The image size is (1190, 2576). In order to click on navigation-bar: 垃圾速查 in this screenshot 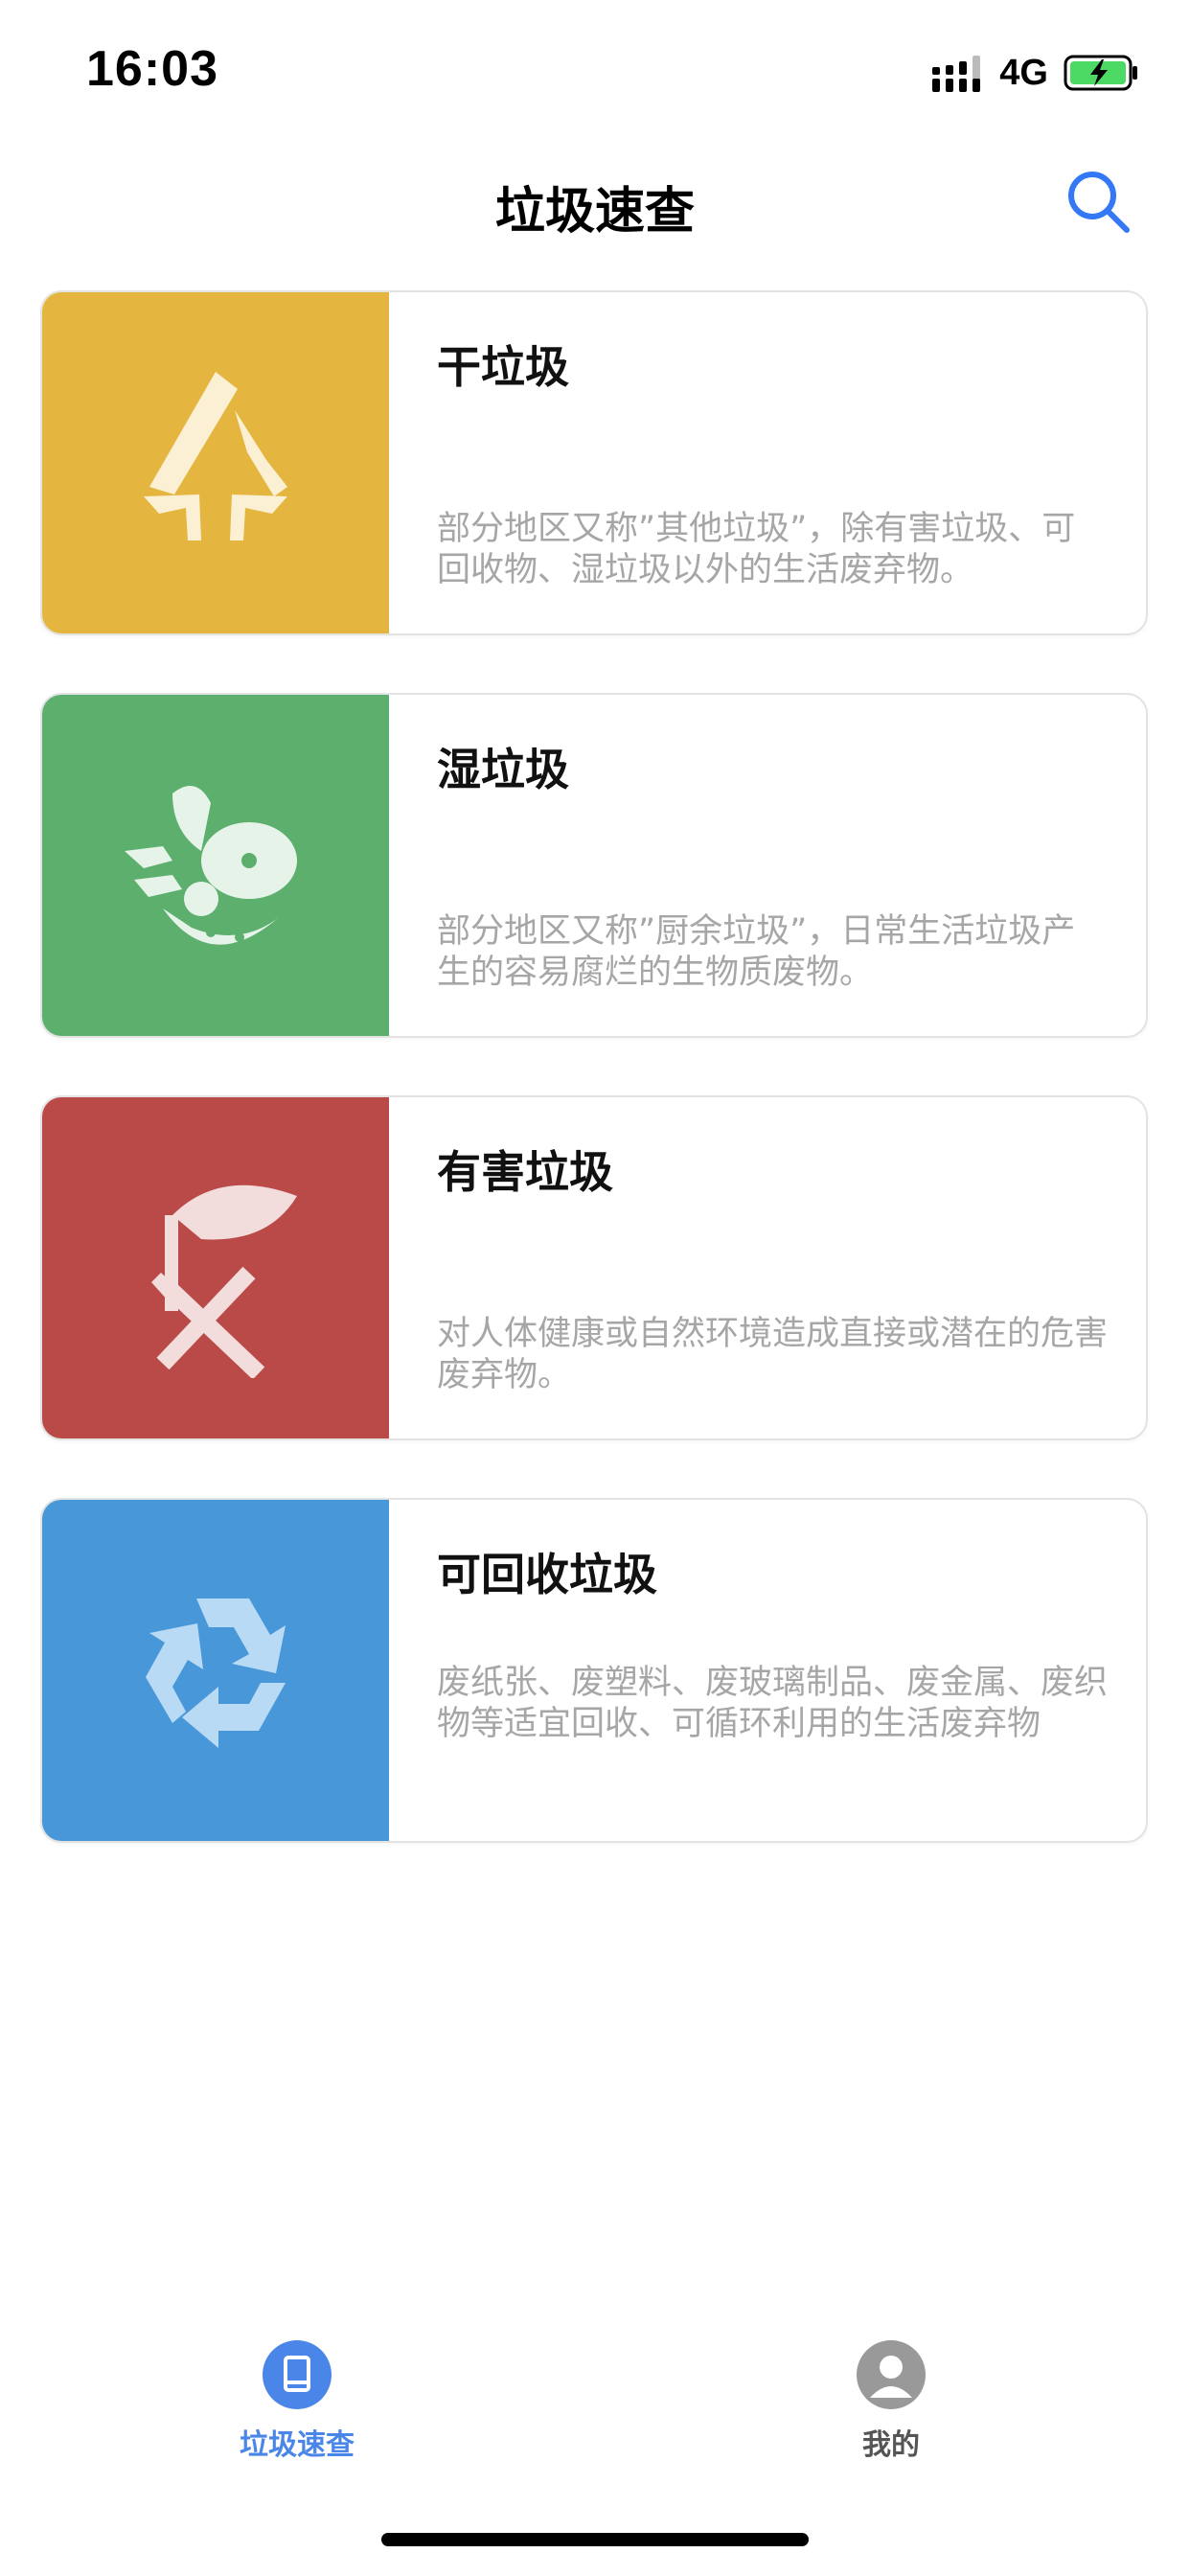, I will do `click(595, 201)`.